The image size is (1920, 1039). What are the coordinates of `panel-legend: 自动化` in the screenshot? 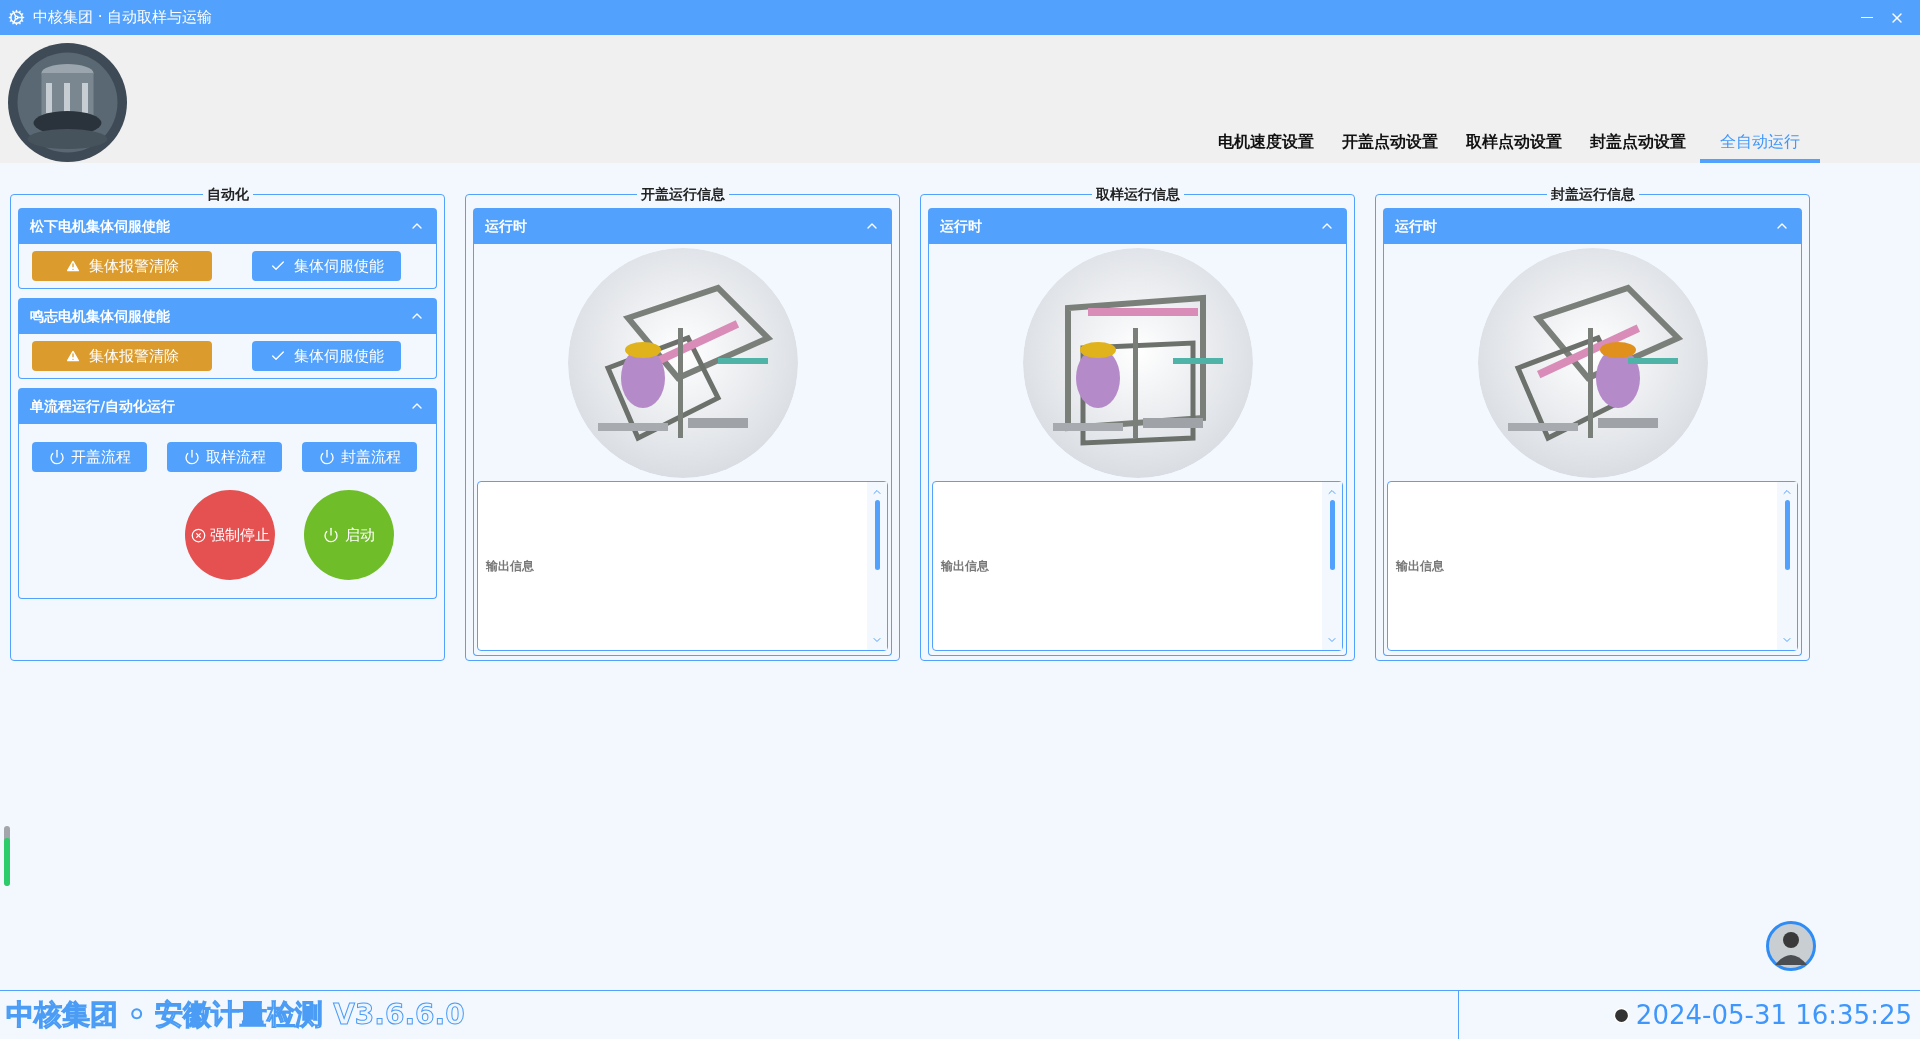 It's located at (227, 194).